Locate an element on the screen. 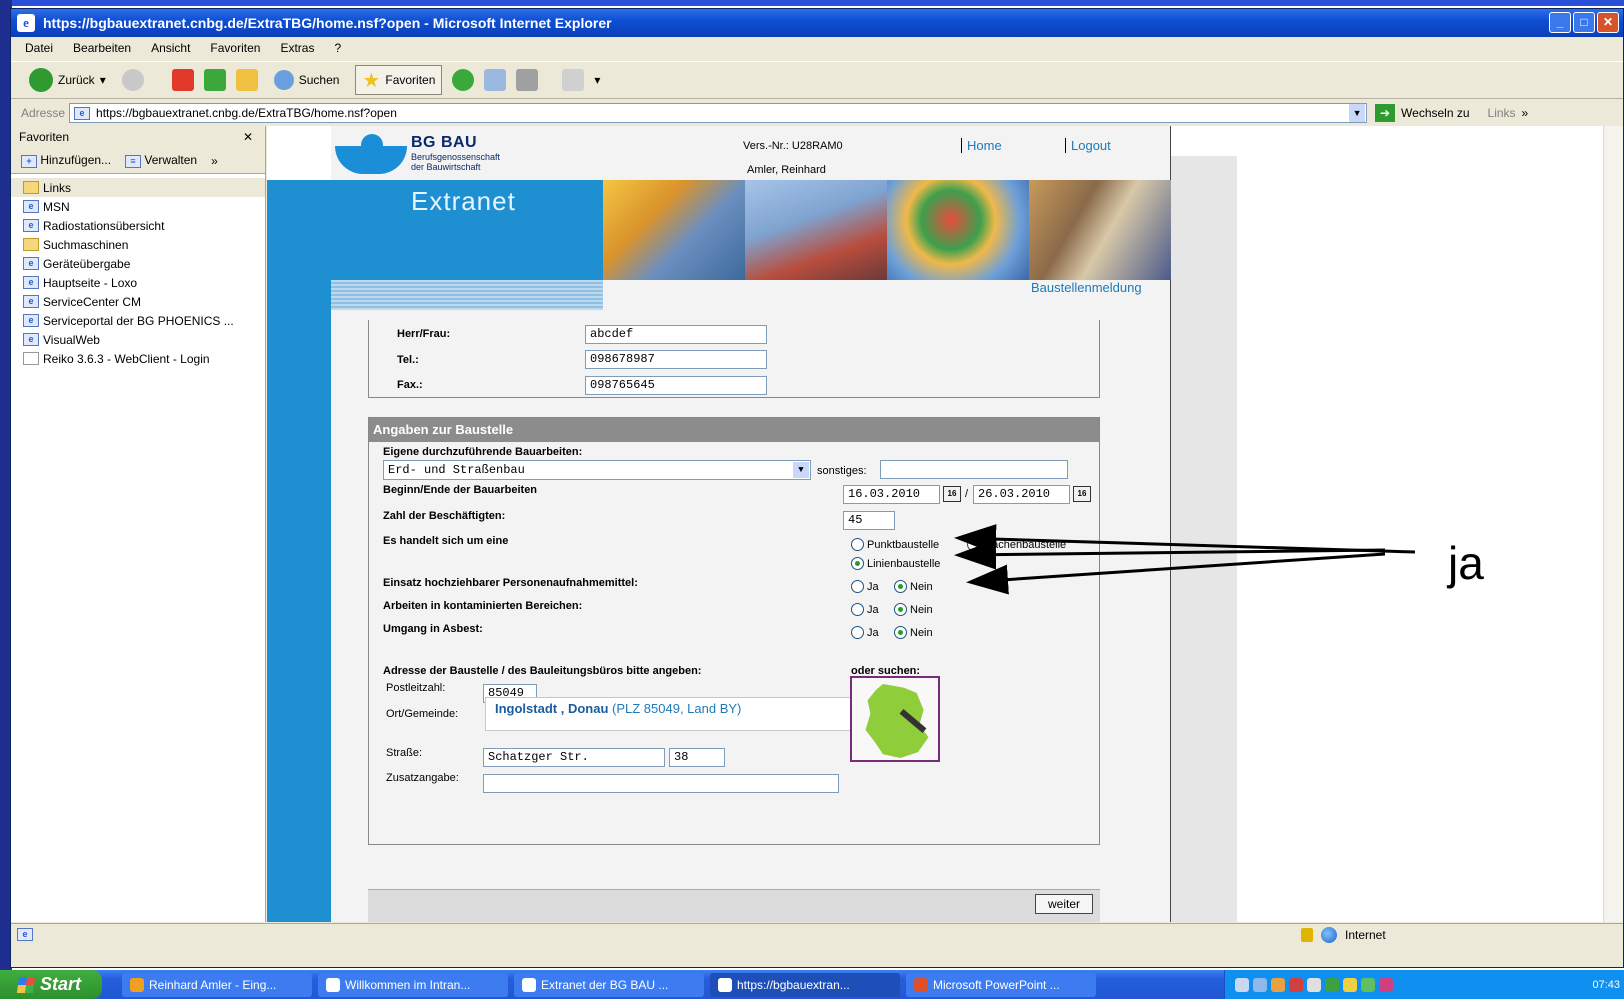 The height and width of the screenshot is (999, 1624). manage-favorites-label: Verwalten is located at coordinates (171, 160).